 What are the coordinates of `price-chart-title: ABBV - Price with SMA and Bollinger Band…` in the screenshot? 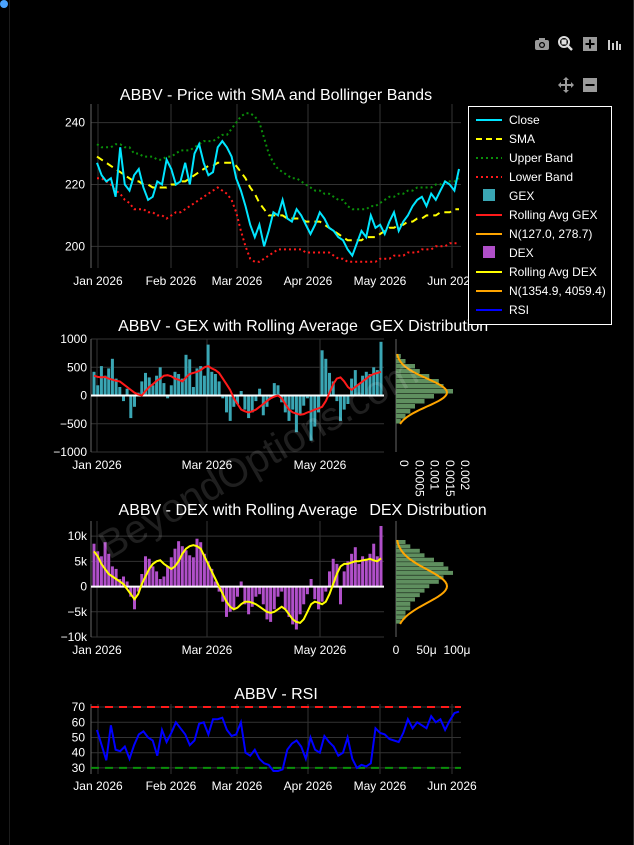 It's located at (276, 95).